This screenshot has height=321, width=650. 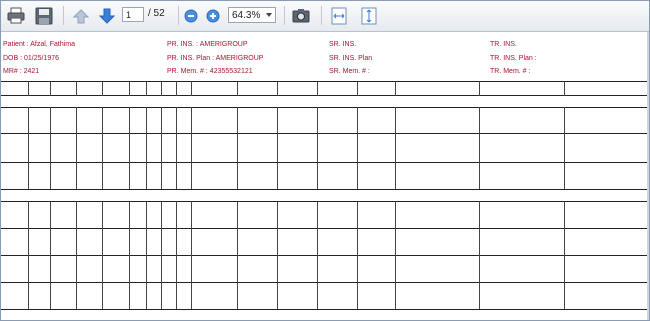 What do you see at coordinates (513, 58) in the screenshot?
I see `tr-plan-label: TR. INS. Plan :` at bounding box center [513, 58].